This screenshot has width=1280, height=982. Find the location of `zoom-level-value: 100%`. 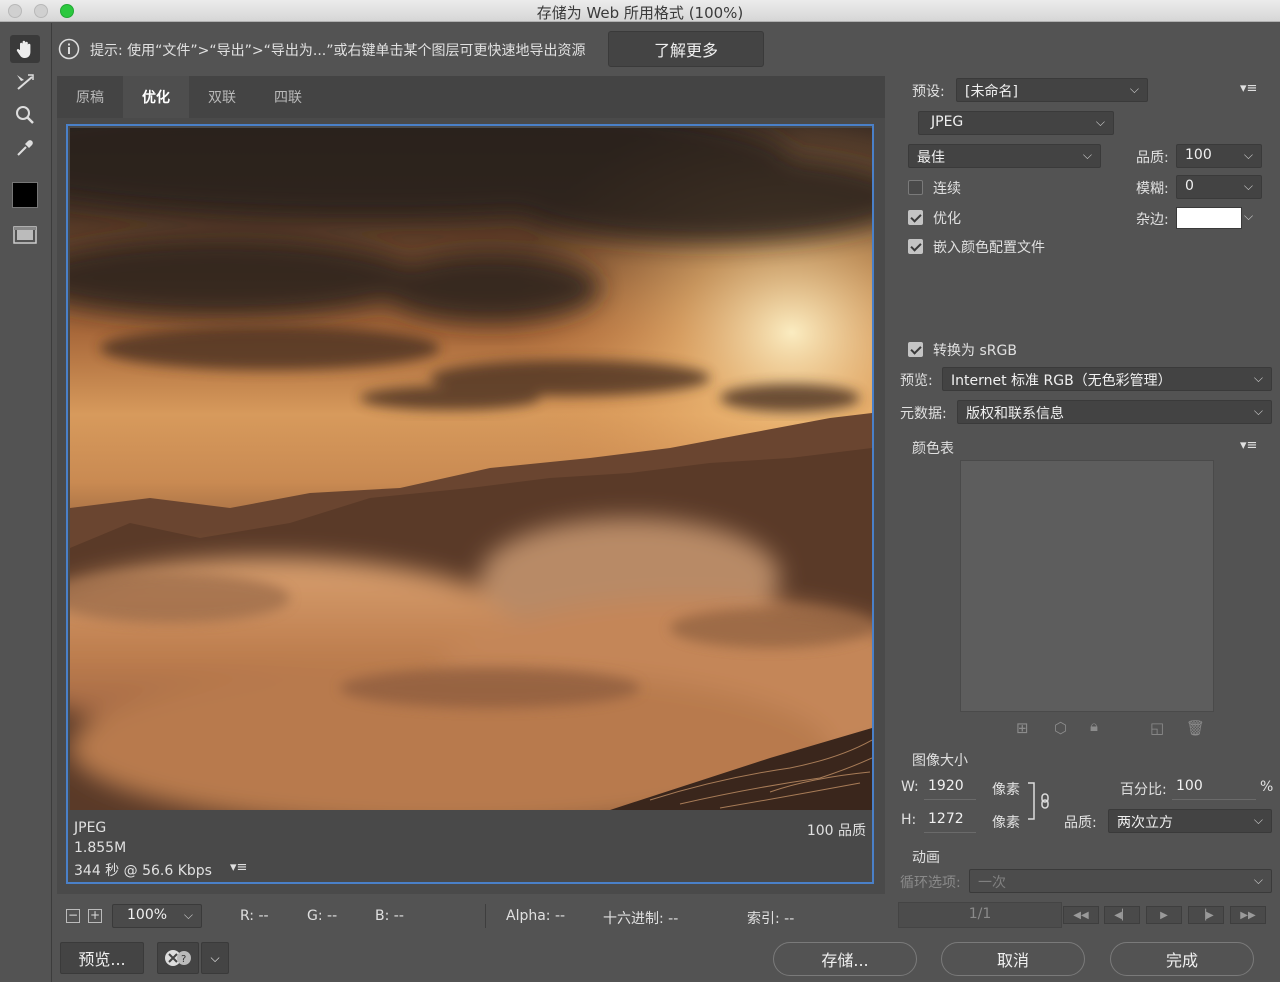

zoom-level-value: 100% is located at coordinates (147, 915).